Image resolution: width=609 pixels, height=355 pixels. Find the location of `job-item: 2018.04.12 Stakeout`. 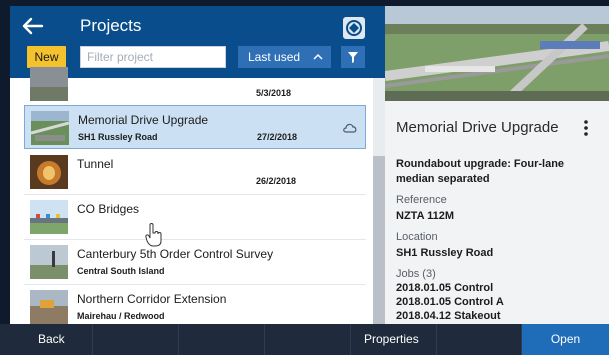

job-item: 2018.04.12 Stakeout is located at coordinates (448, 316).